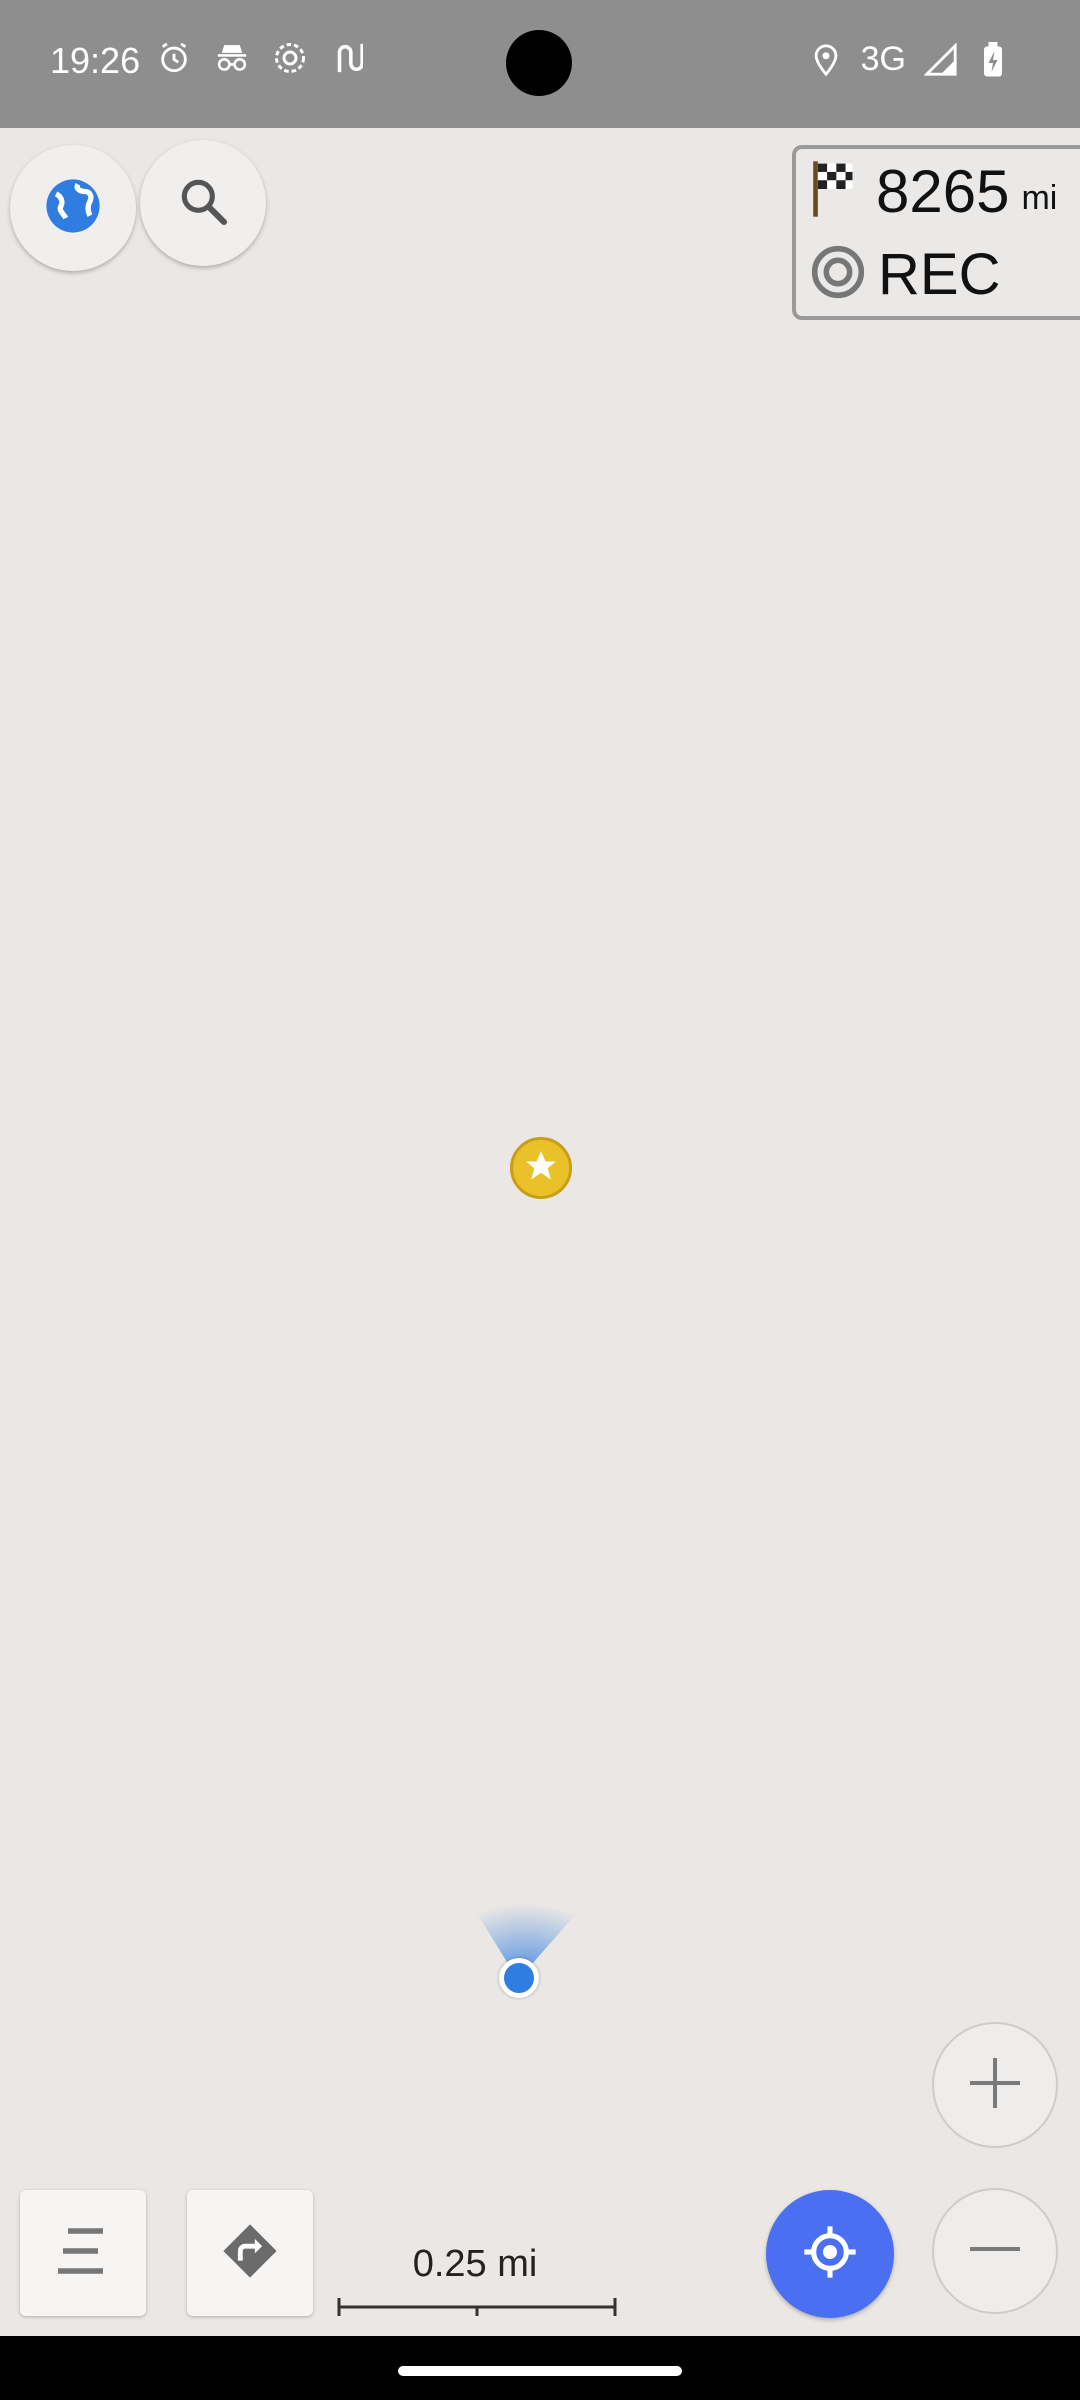  Describe the element at coordinates (838, 274) in the screenshot. I see `record-icon` at that location.